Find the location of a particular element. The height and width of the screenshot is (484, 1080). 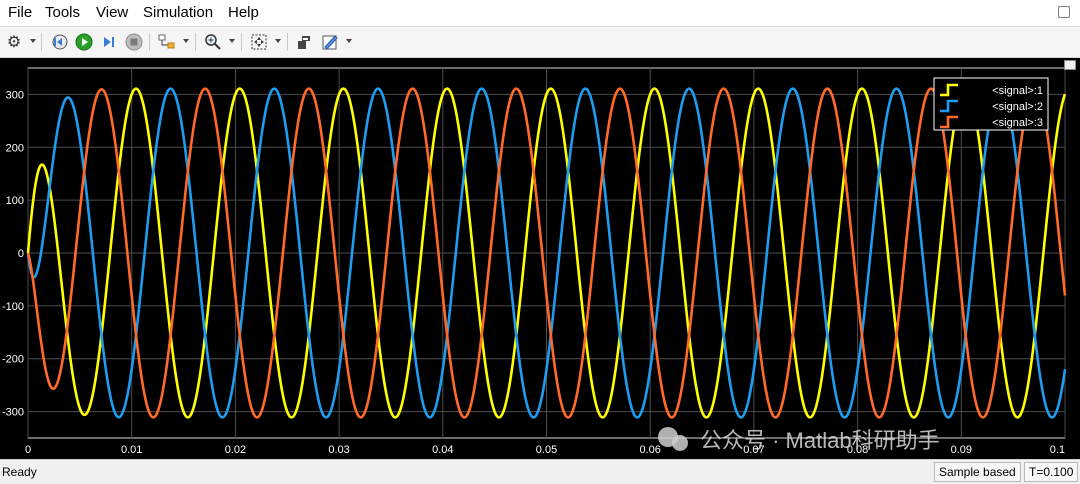

menu-file: File is located at coordinates (20, 12).